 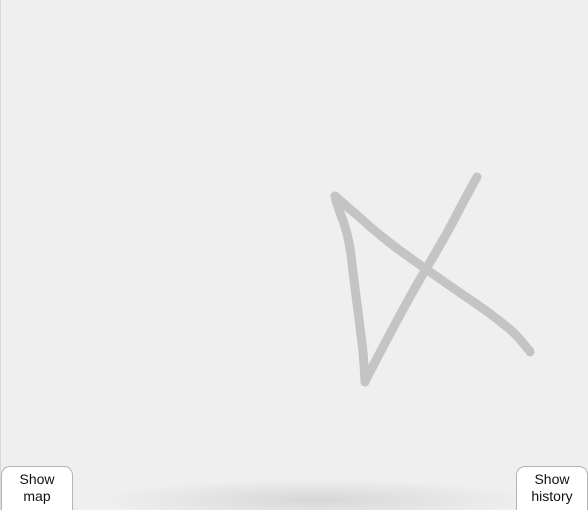 I want to click on show-history-button: Show history, so click(x=552, y=488).